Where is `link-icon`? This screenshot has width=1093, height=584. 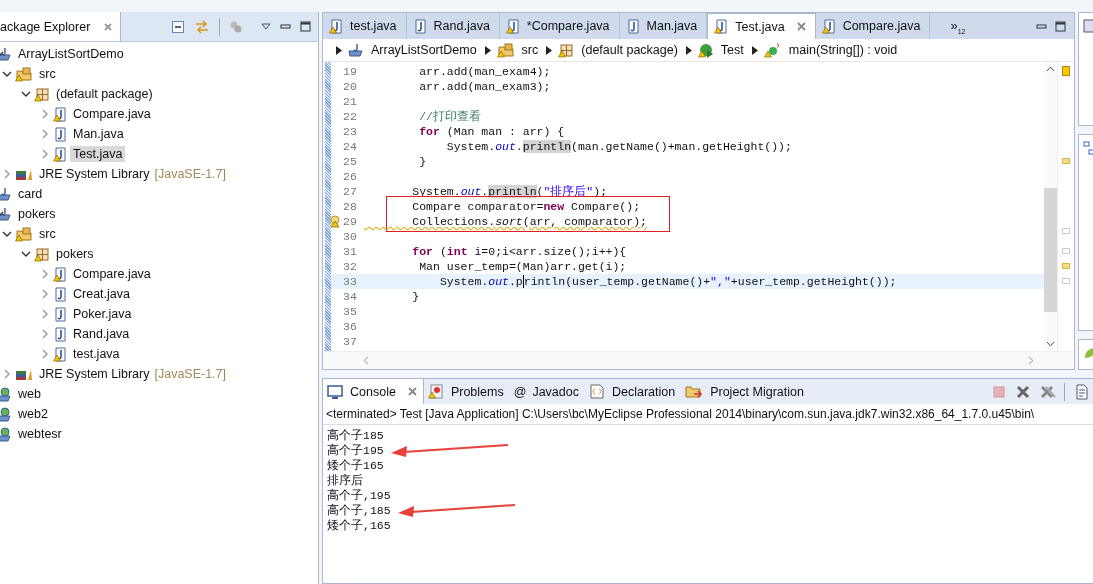 link-icon is located at coordinates (202, 26).